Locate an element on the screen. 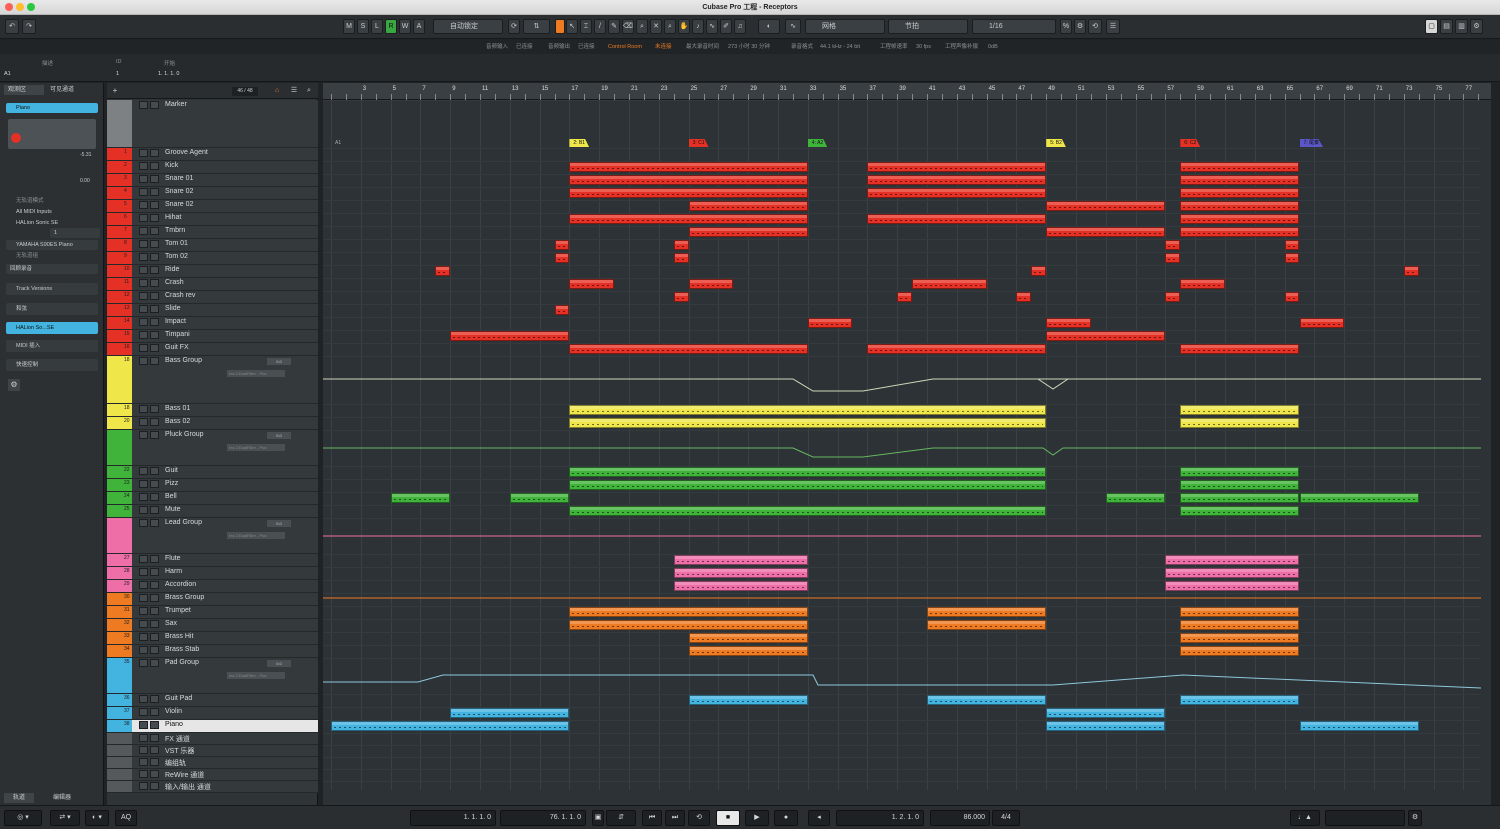 This screenshot has height=829, width=1500. group-insert-slot: Ins.2:DualFilter - Pos is located at coordinates (256, 675).